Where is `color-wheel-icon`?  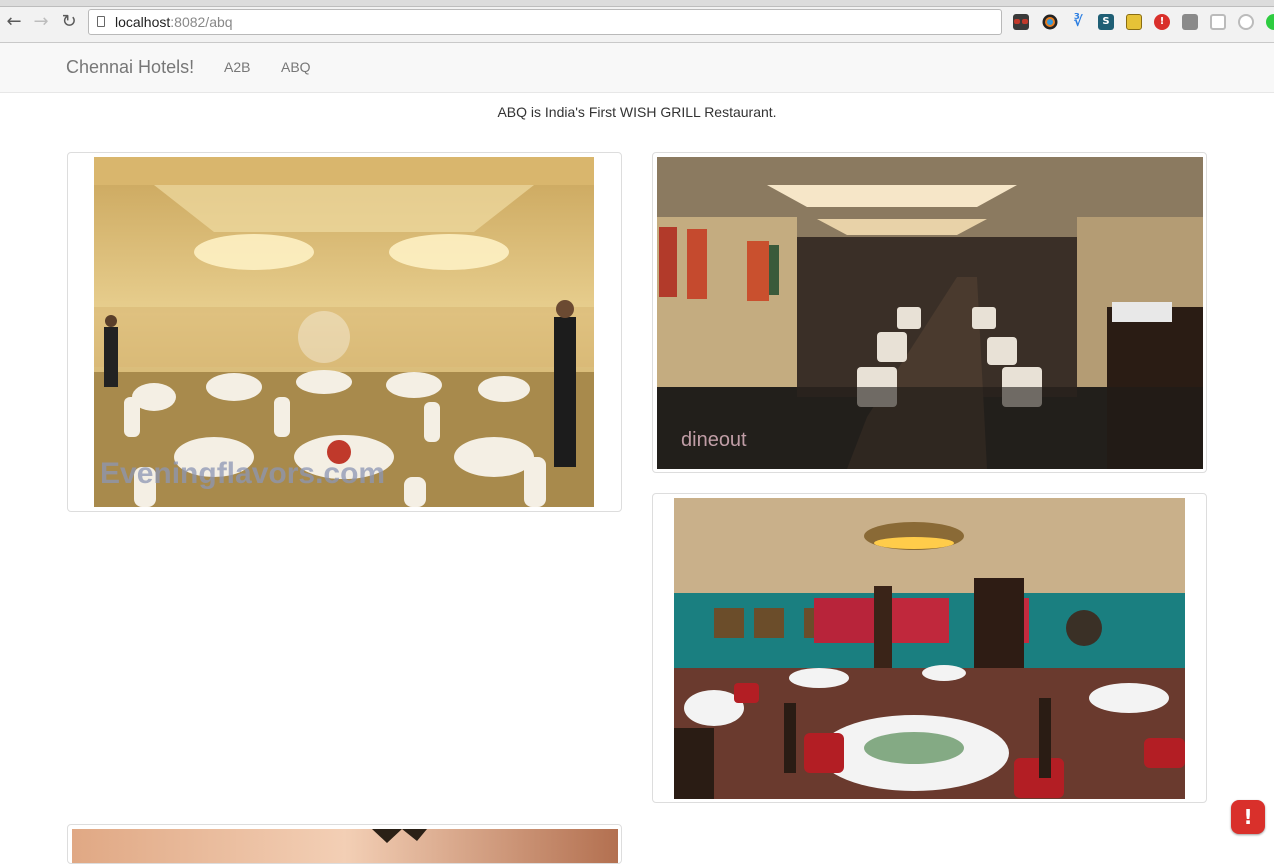 color-wheel-icon is located at coordinates (1050, 22).